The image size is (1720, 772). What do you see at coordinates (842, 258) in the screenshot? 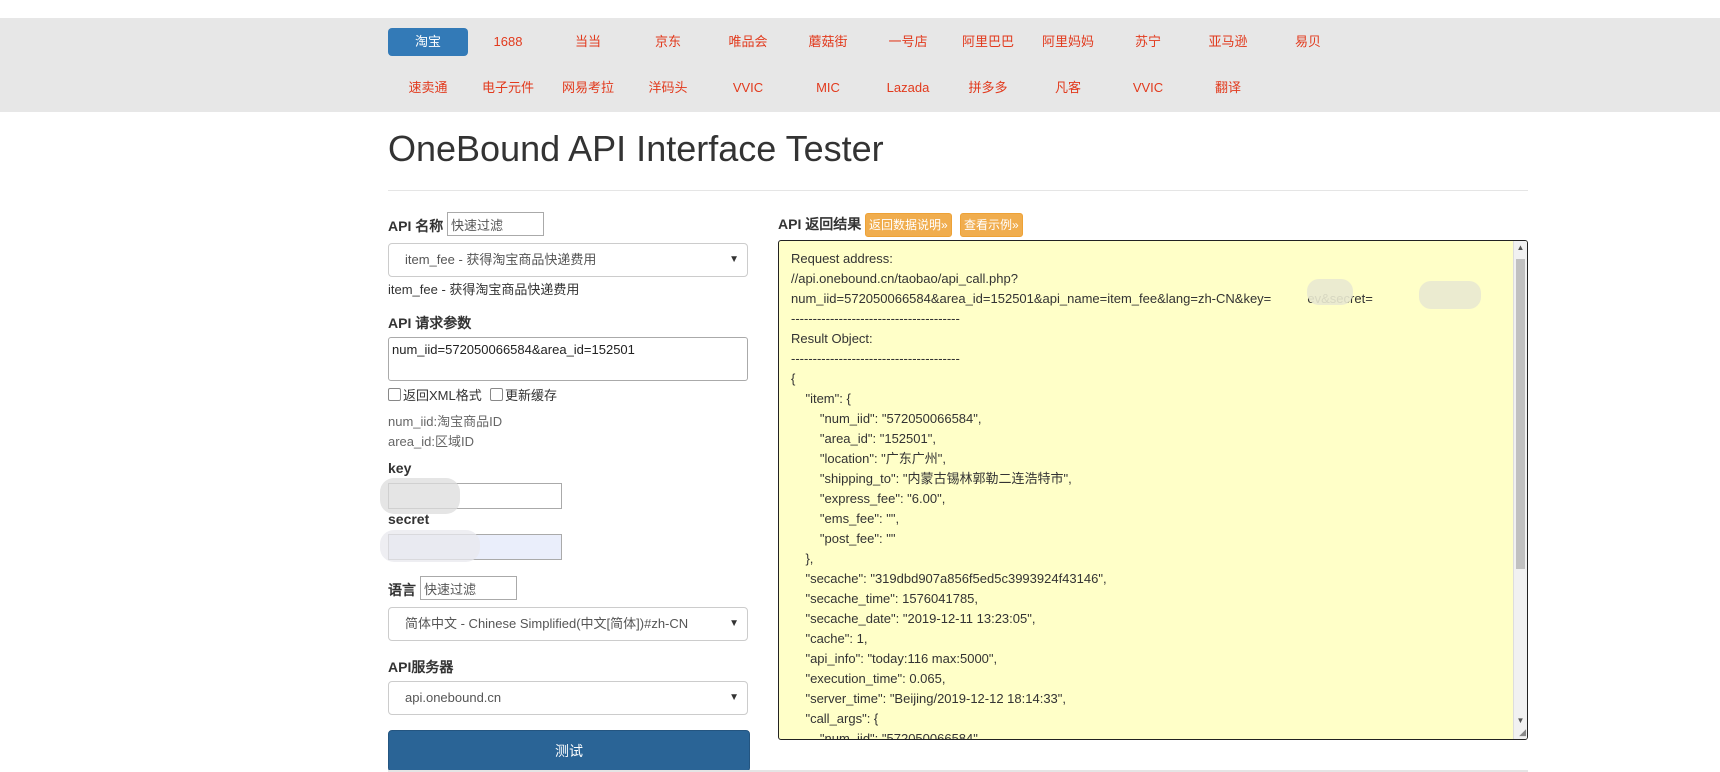
I see `response-line: Request address:` at bounding box center [842, 258].